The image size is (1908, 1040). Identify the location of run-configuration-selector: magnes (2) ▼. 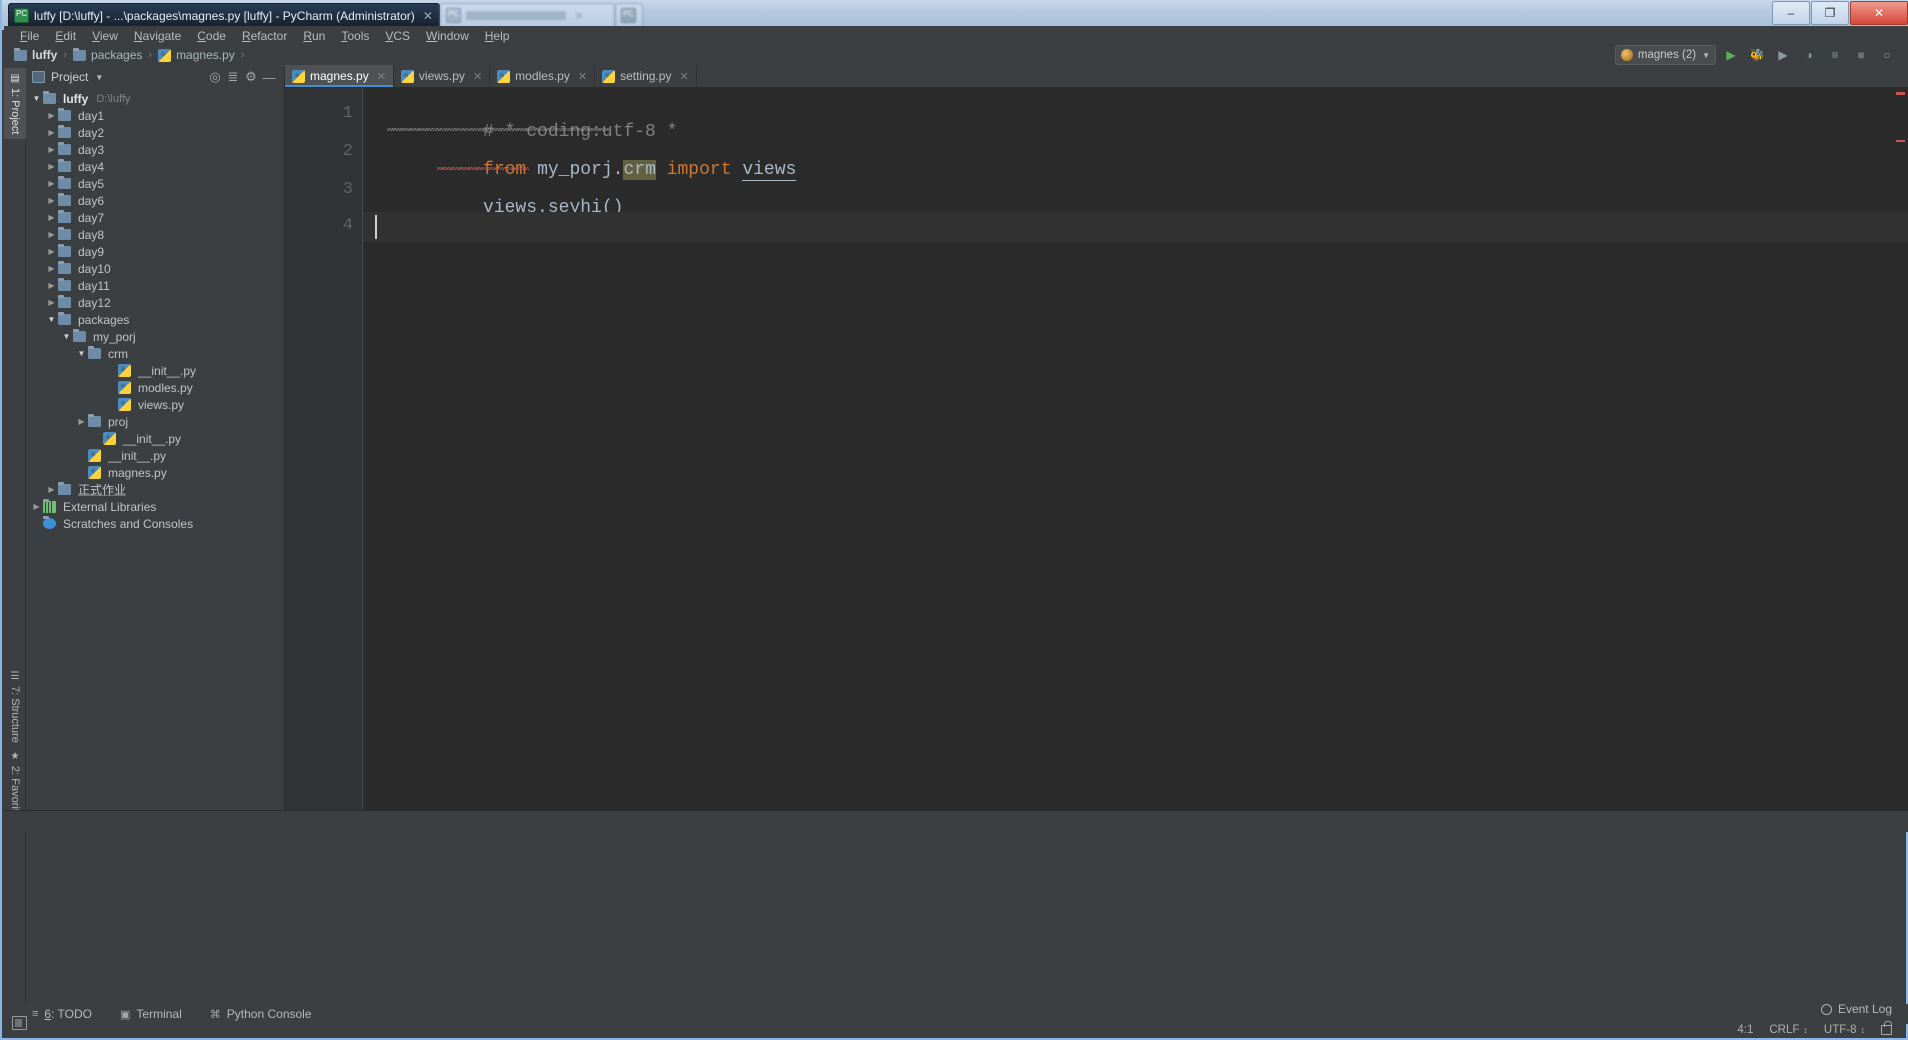
(1665, 55).